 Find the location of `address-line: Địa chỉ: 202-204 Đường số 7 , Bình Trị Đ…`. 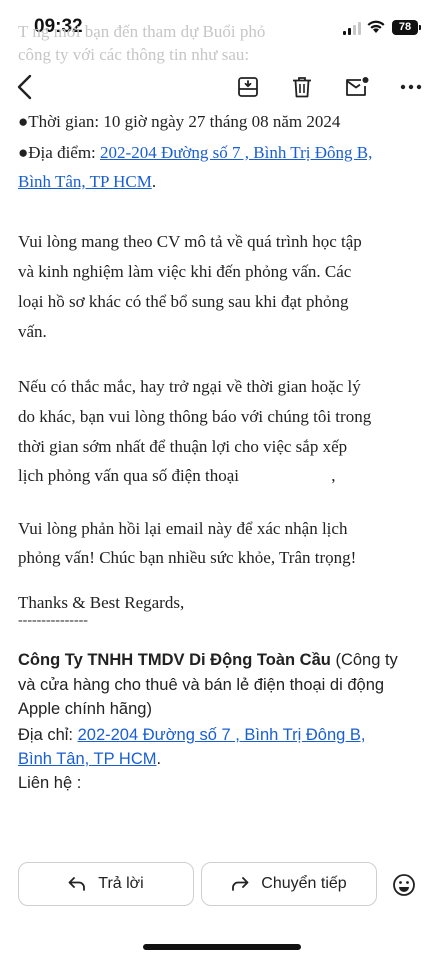

address-line: Địa chỉ: 202-204 Đường số 7 , Bình Trị Đ… is located at coordinates (191, 735).